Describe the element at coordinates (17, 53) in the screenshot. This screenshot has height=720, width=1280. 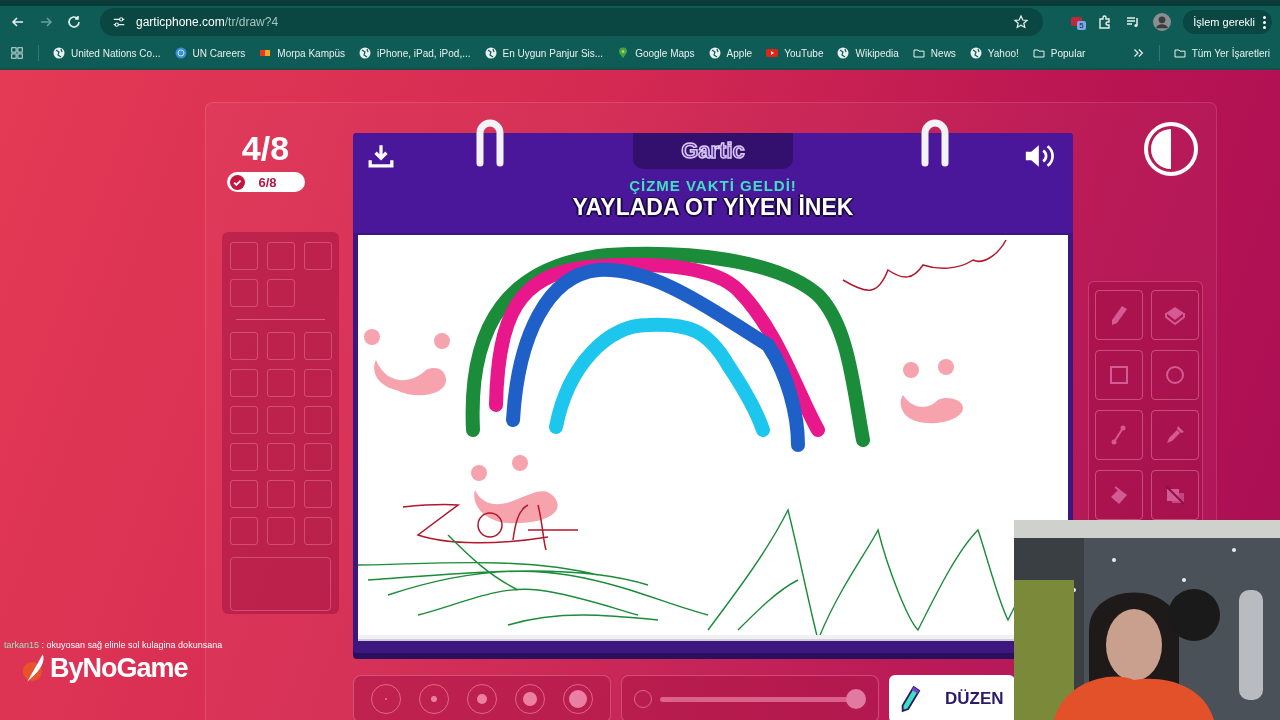
I see `apps-grid-icon` at that location.